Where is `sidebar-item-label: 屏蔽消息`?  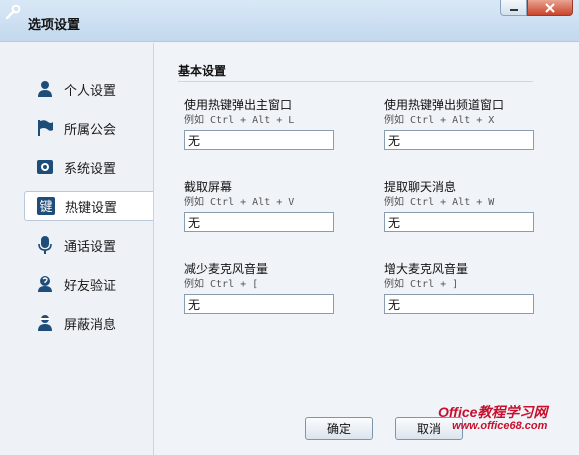
sidebar-item-label: 屏蔽消息 is located at coordinates (90, 325).